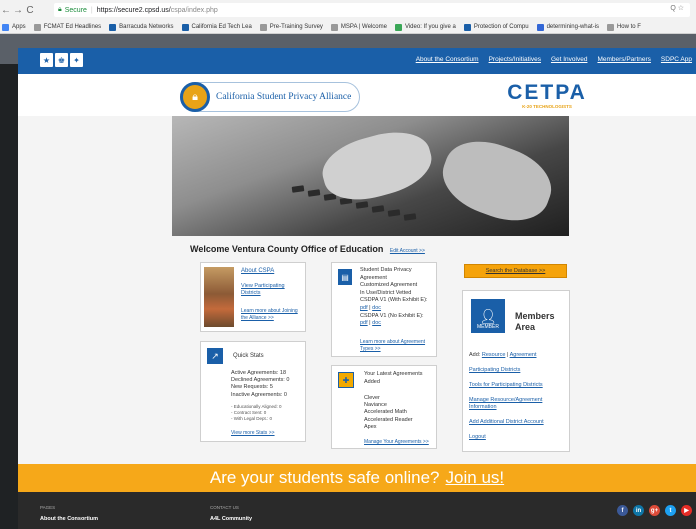  Describe the element at coordinates (506, 385) in the screenshot. I see `tools-link: Tools for Participating Districts` at that location.